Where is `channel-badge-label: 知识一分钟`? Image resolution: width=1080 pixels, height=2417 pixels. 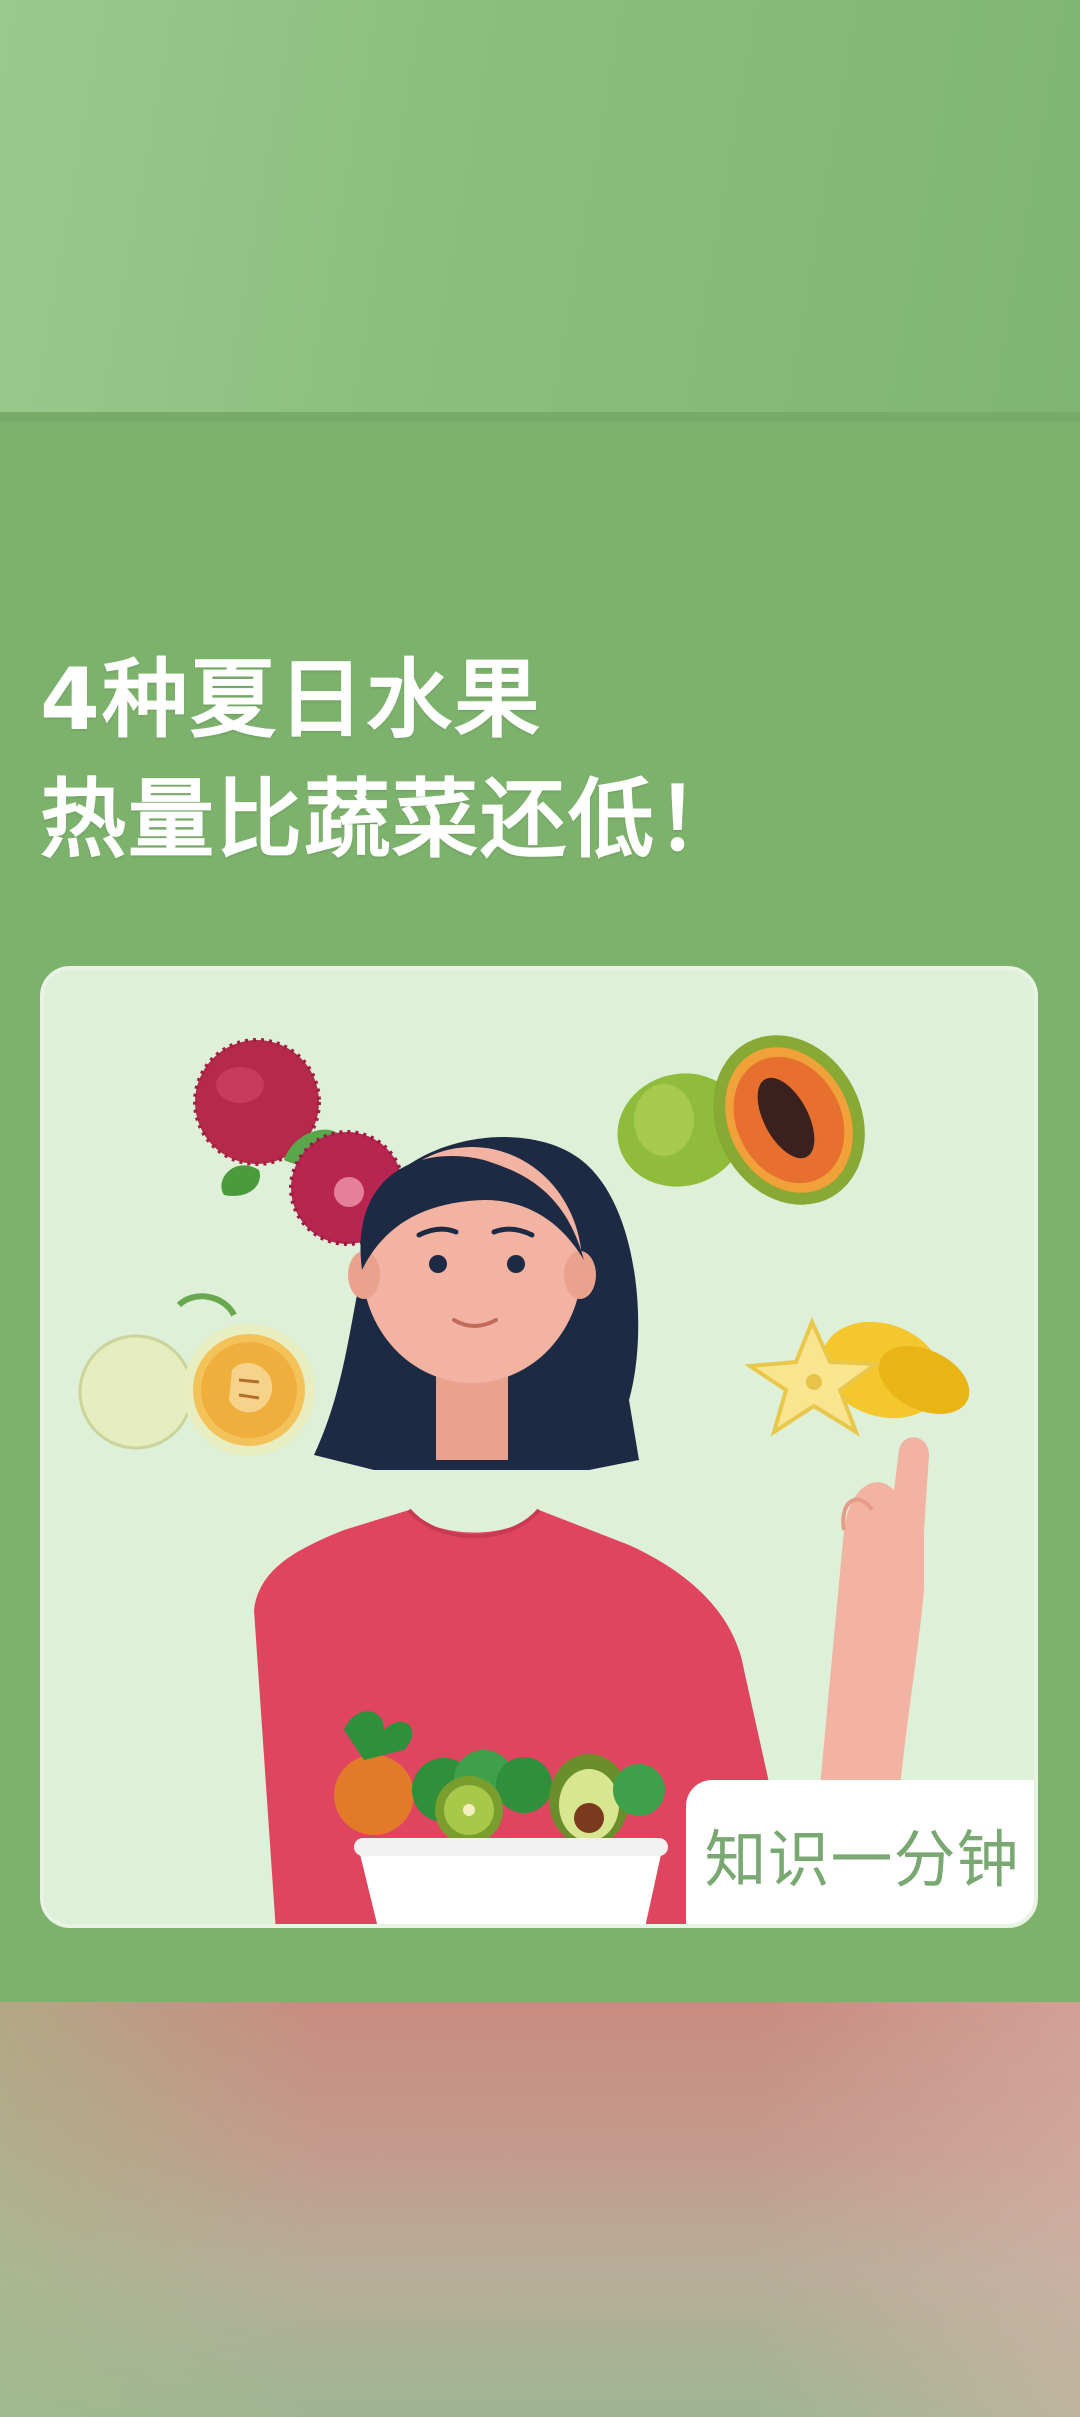 channel-badge-label: 知识一分钟 is located at coordinates (862, 1859).